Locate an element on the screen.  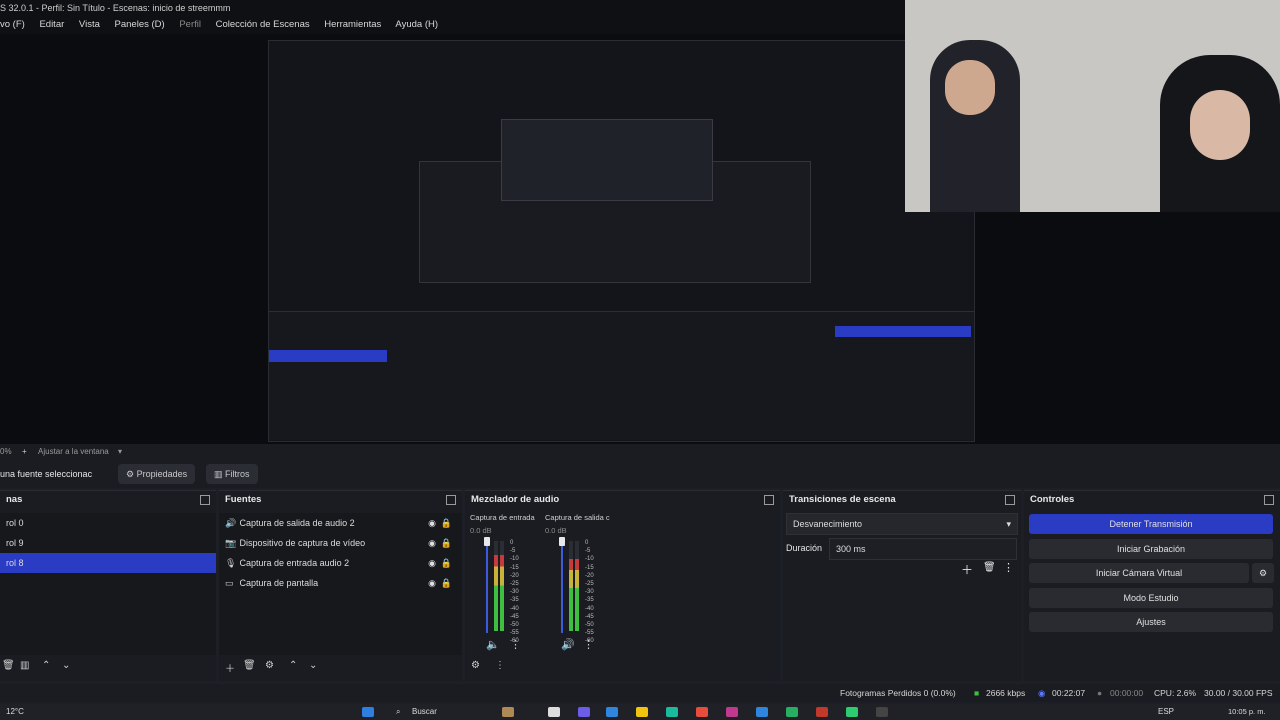
controls-header: Controles is located at coordinates (1152, 500).